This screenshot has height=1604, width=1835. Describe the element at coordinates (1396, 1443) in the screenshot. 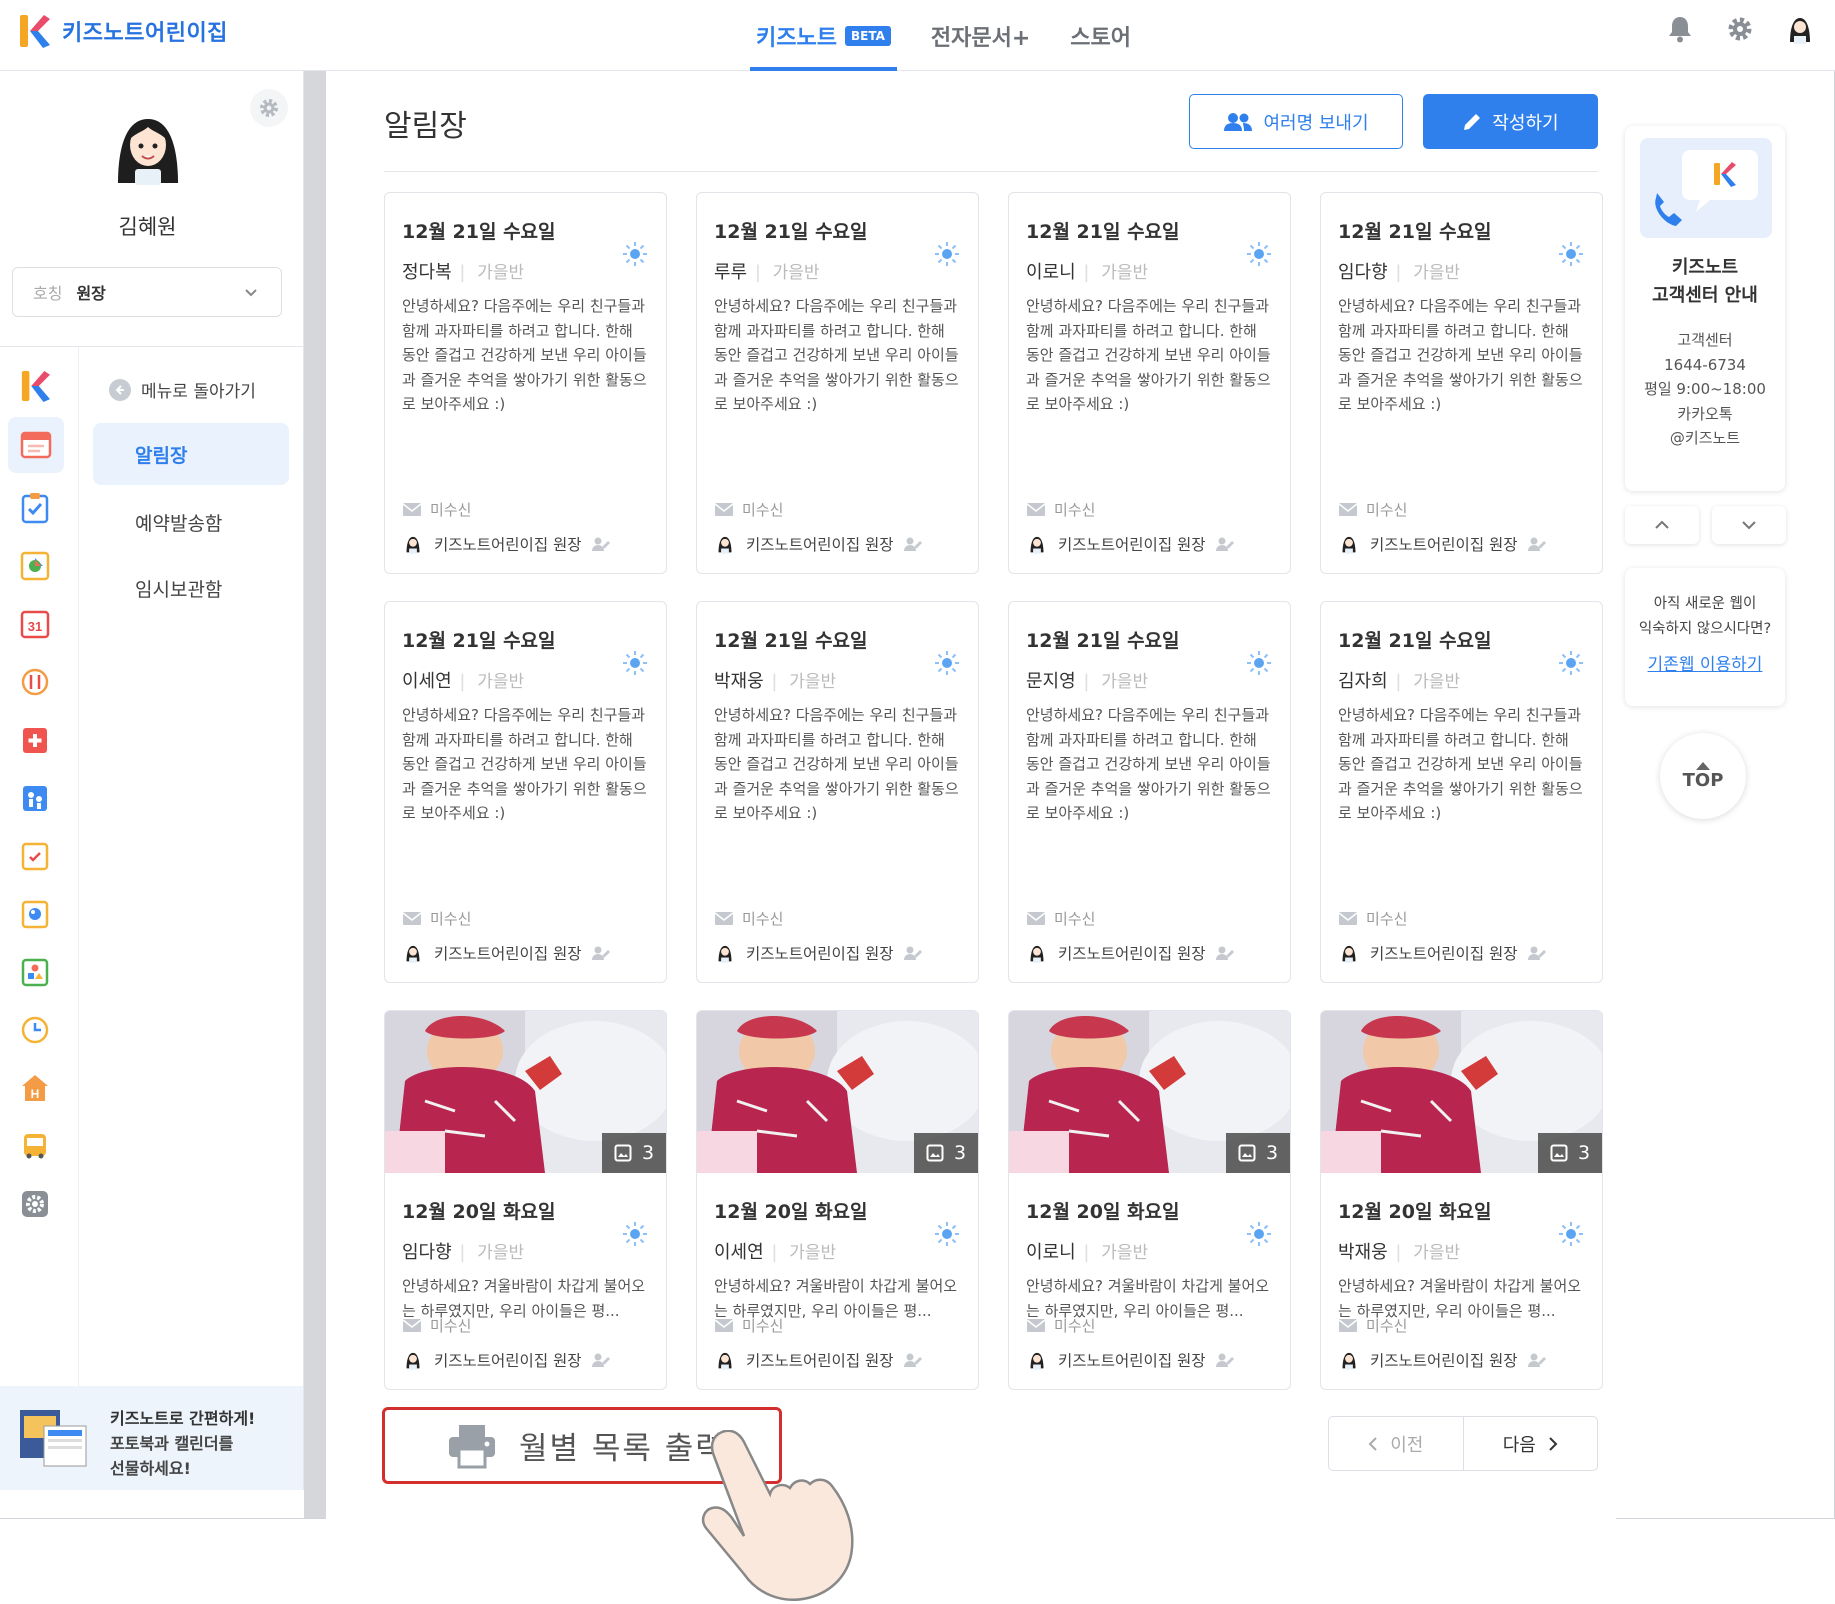

I see `prev-page-button: 이전` at that location.